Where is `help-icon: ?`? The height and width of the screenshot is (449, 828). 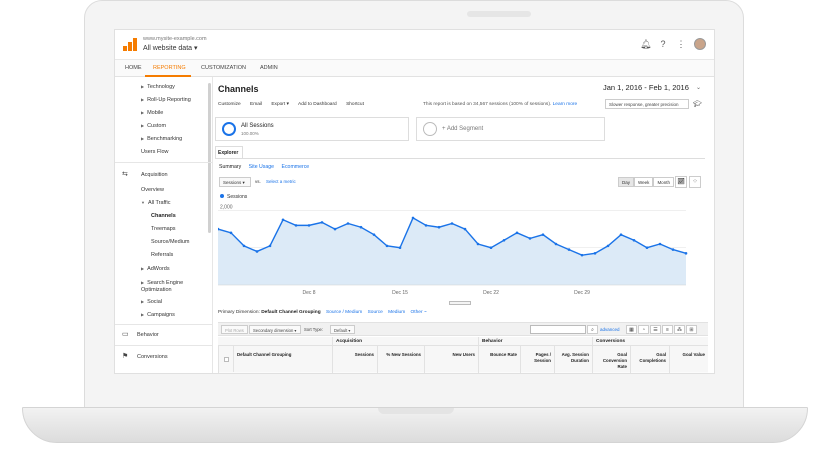
help-icon: ? is located at coordinates (663, 44).